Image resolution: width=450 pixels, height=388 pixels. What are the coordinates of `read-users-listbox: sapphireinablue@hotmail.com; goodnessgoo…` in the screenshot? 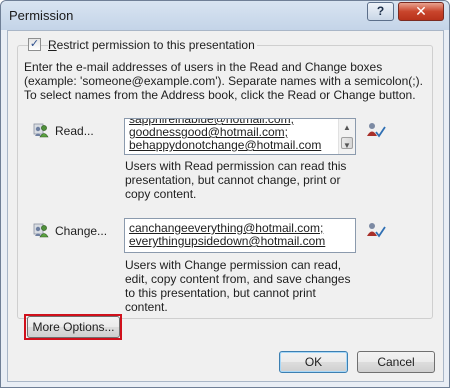 It's located at (240, 136).